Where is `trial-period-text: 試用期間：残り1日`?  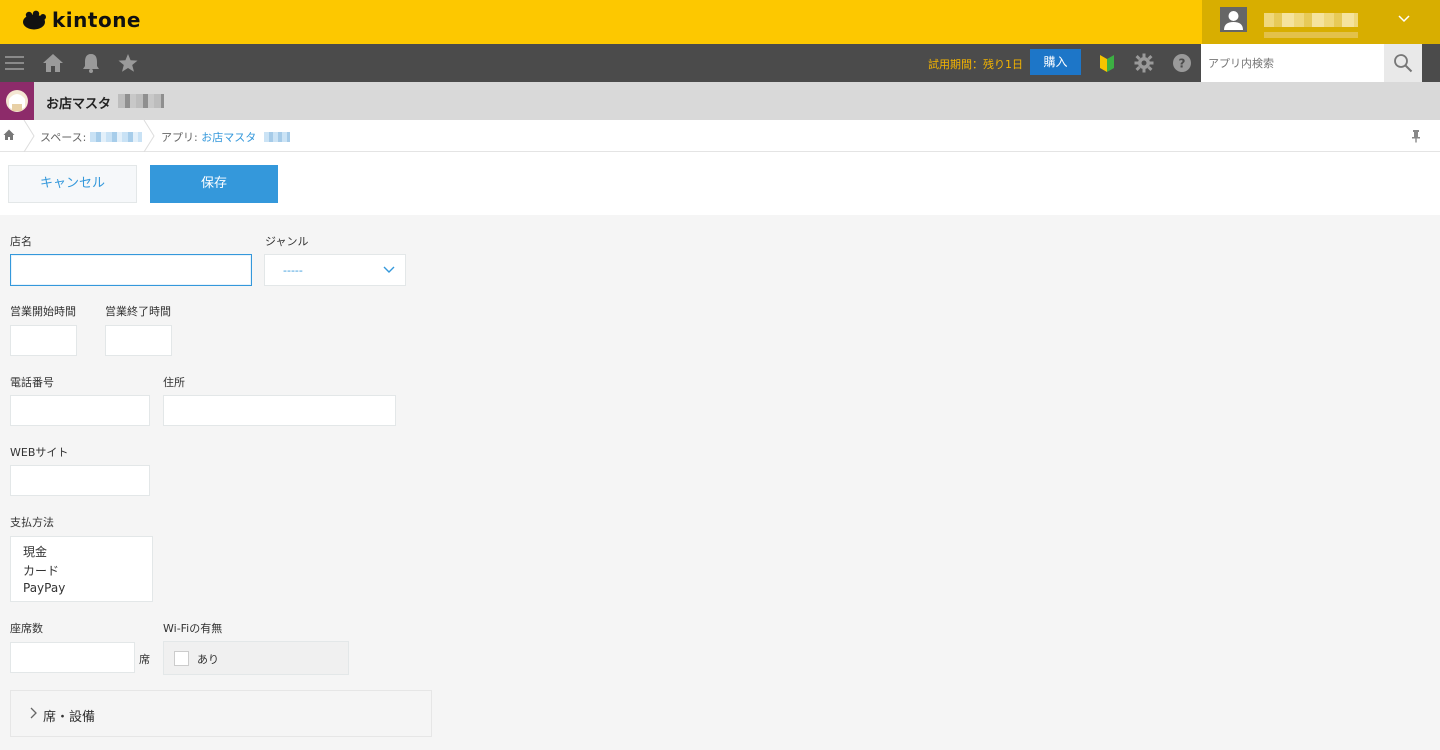
trial-period-text: 試用期間：残り1日 is located at coordinates (975, 64).